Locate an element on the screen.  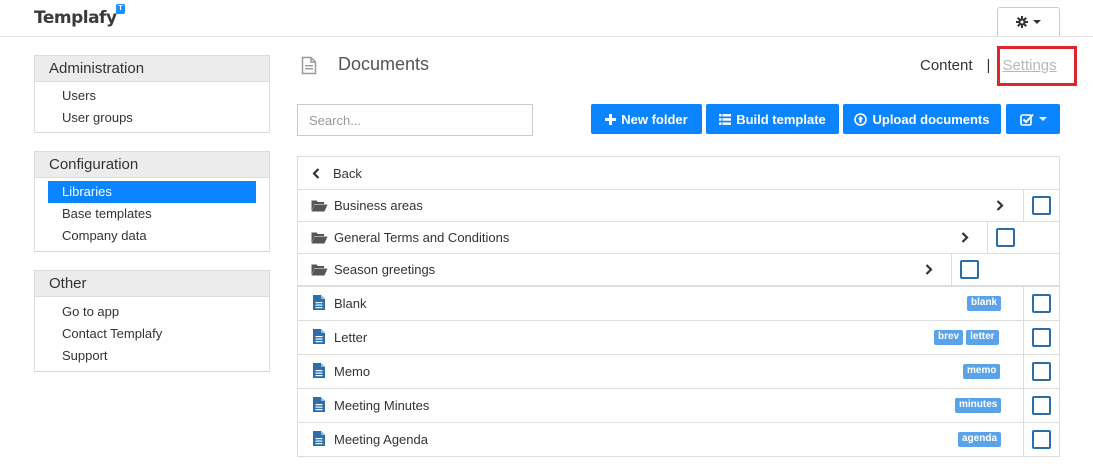
back-label: Back is located at coordinates (347, 173).